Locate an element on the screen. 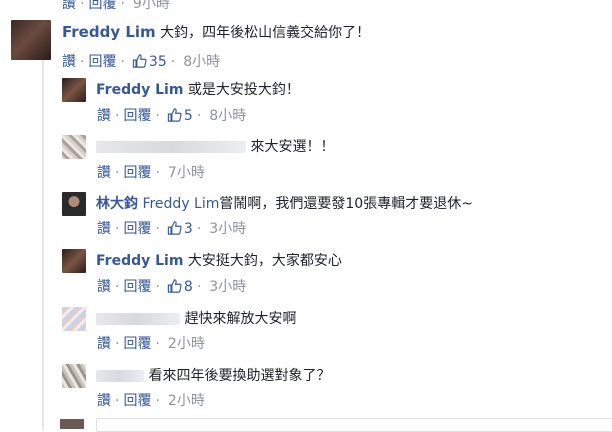 The image size is (612, 432). comment-text: 來大安選！！ is located at coordinates (292, 147).